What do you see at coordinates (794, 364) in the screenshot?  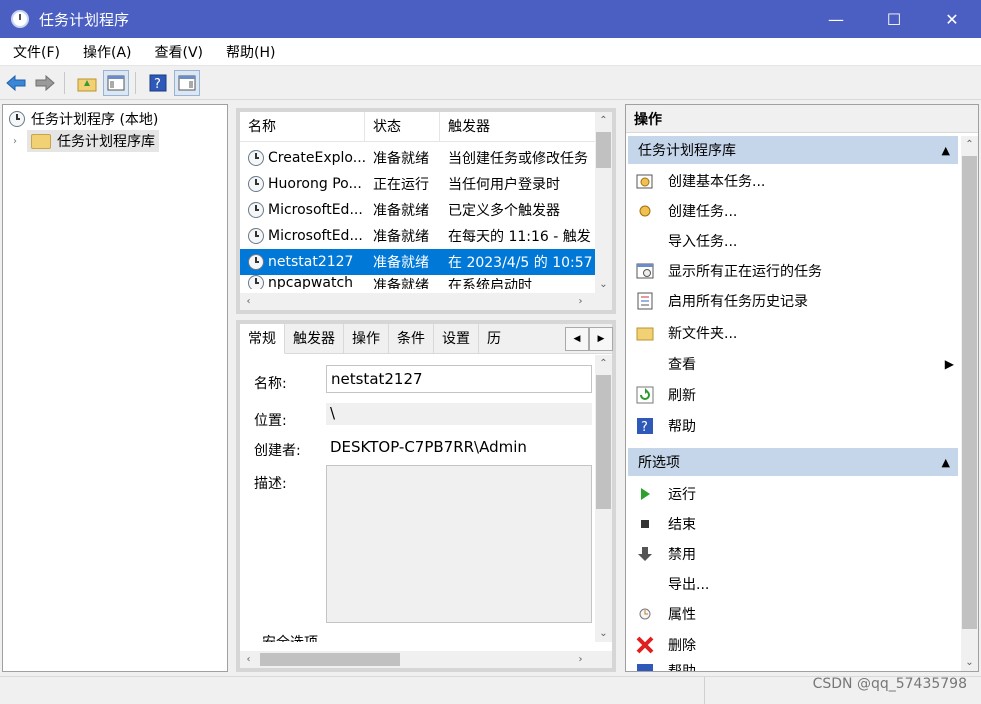 I see `action-view: 查看 ▶` at bounding box center [794, 364].